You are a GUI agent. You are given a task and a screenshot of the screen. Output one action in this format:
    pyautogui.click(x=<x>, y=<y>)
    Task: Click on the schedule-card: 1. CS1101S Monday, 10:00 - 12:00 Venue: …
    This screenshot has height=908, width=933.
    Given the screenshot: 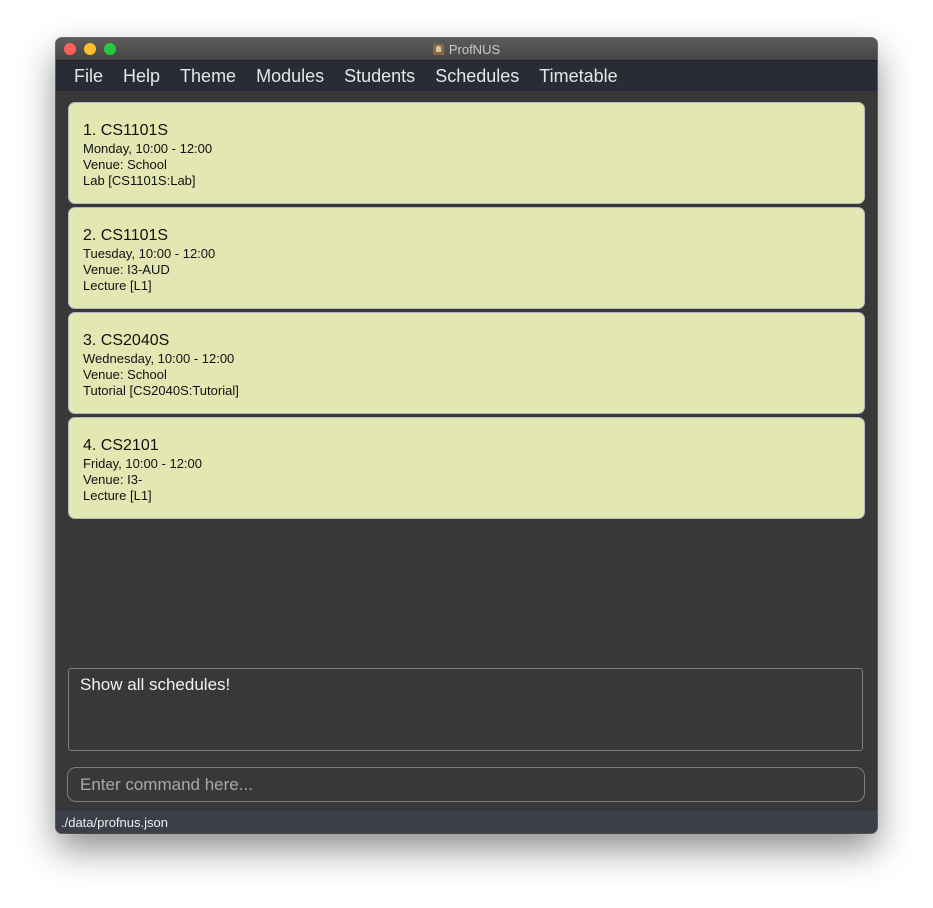 What is the action you would take?
    pyautogui.click(x=466, y=153)
    